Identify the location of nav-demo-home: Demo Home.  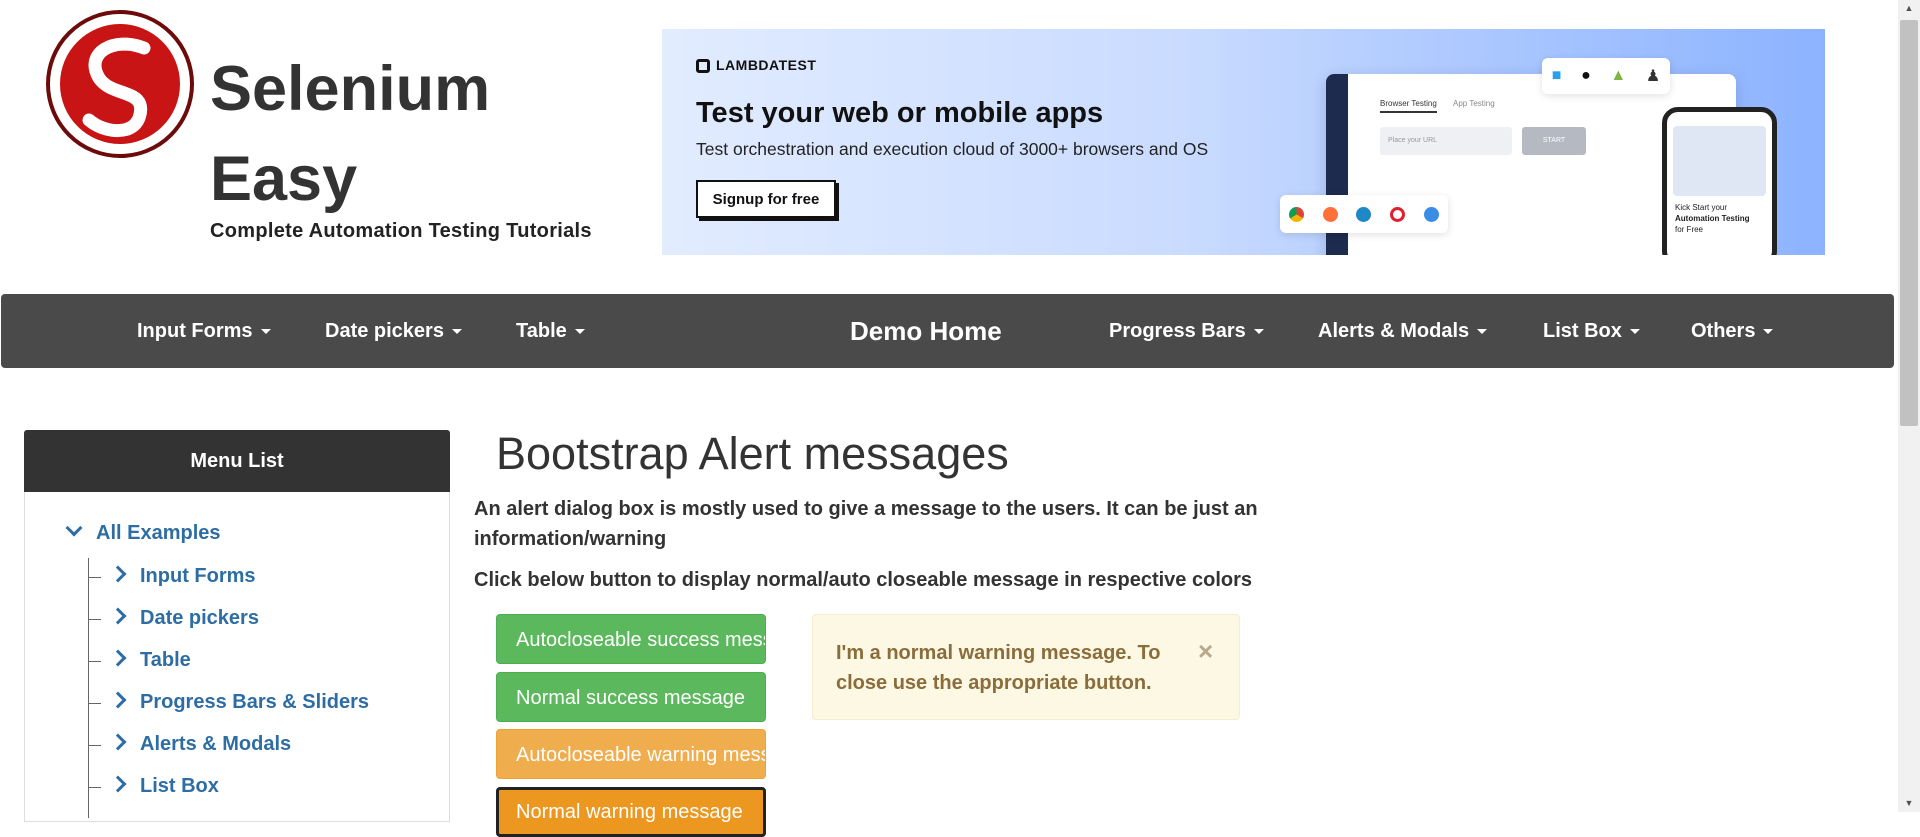
(926, 331).